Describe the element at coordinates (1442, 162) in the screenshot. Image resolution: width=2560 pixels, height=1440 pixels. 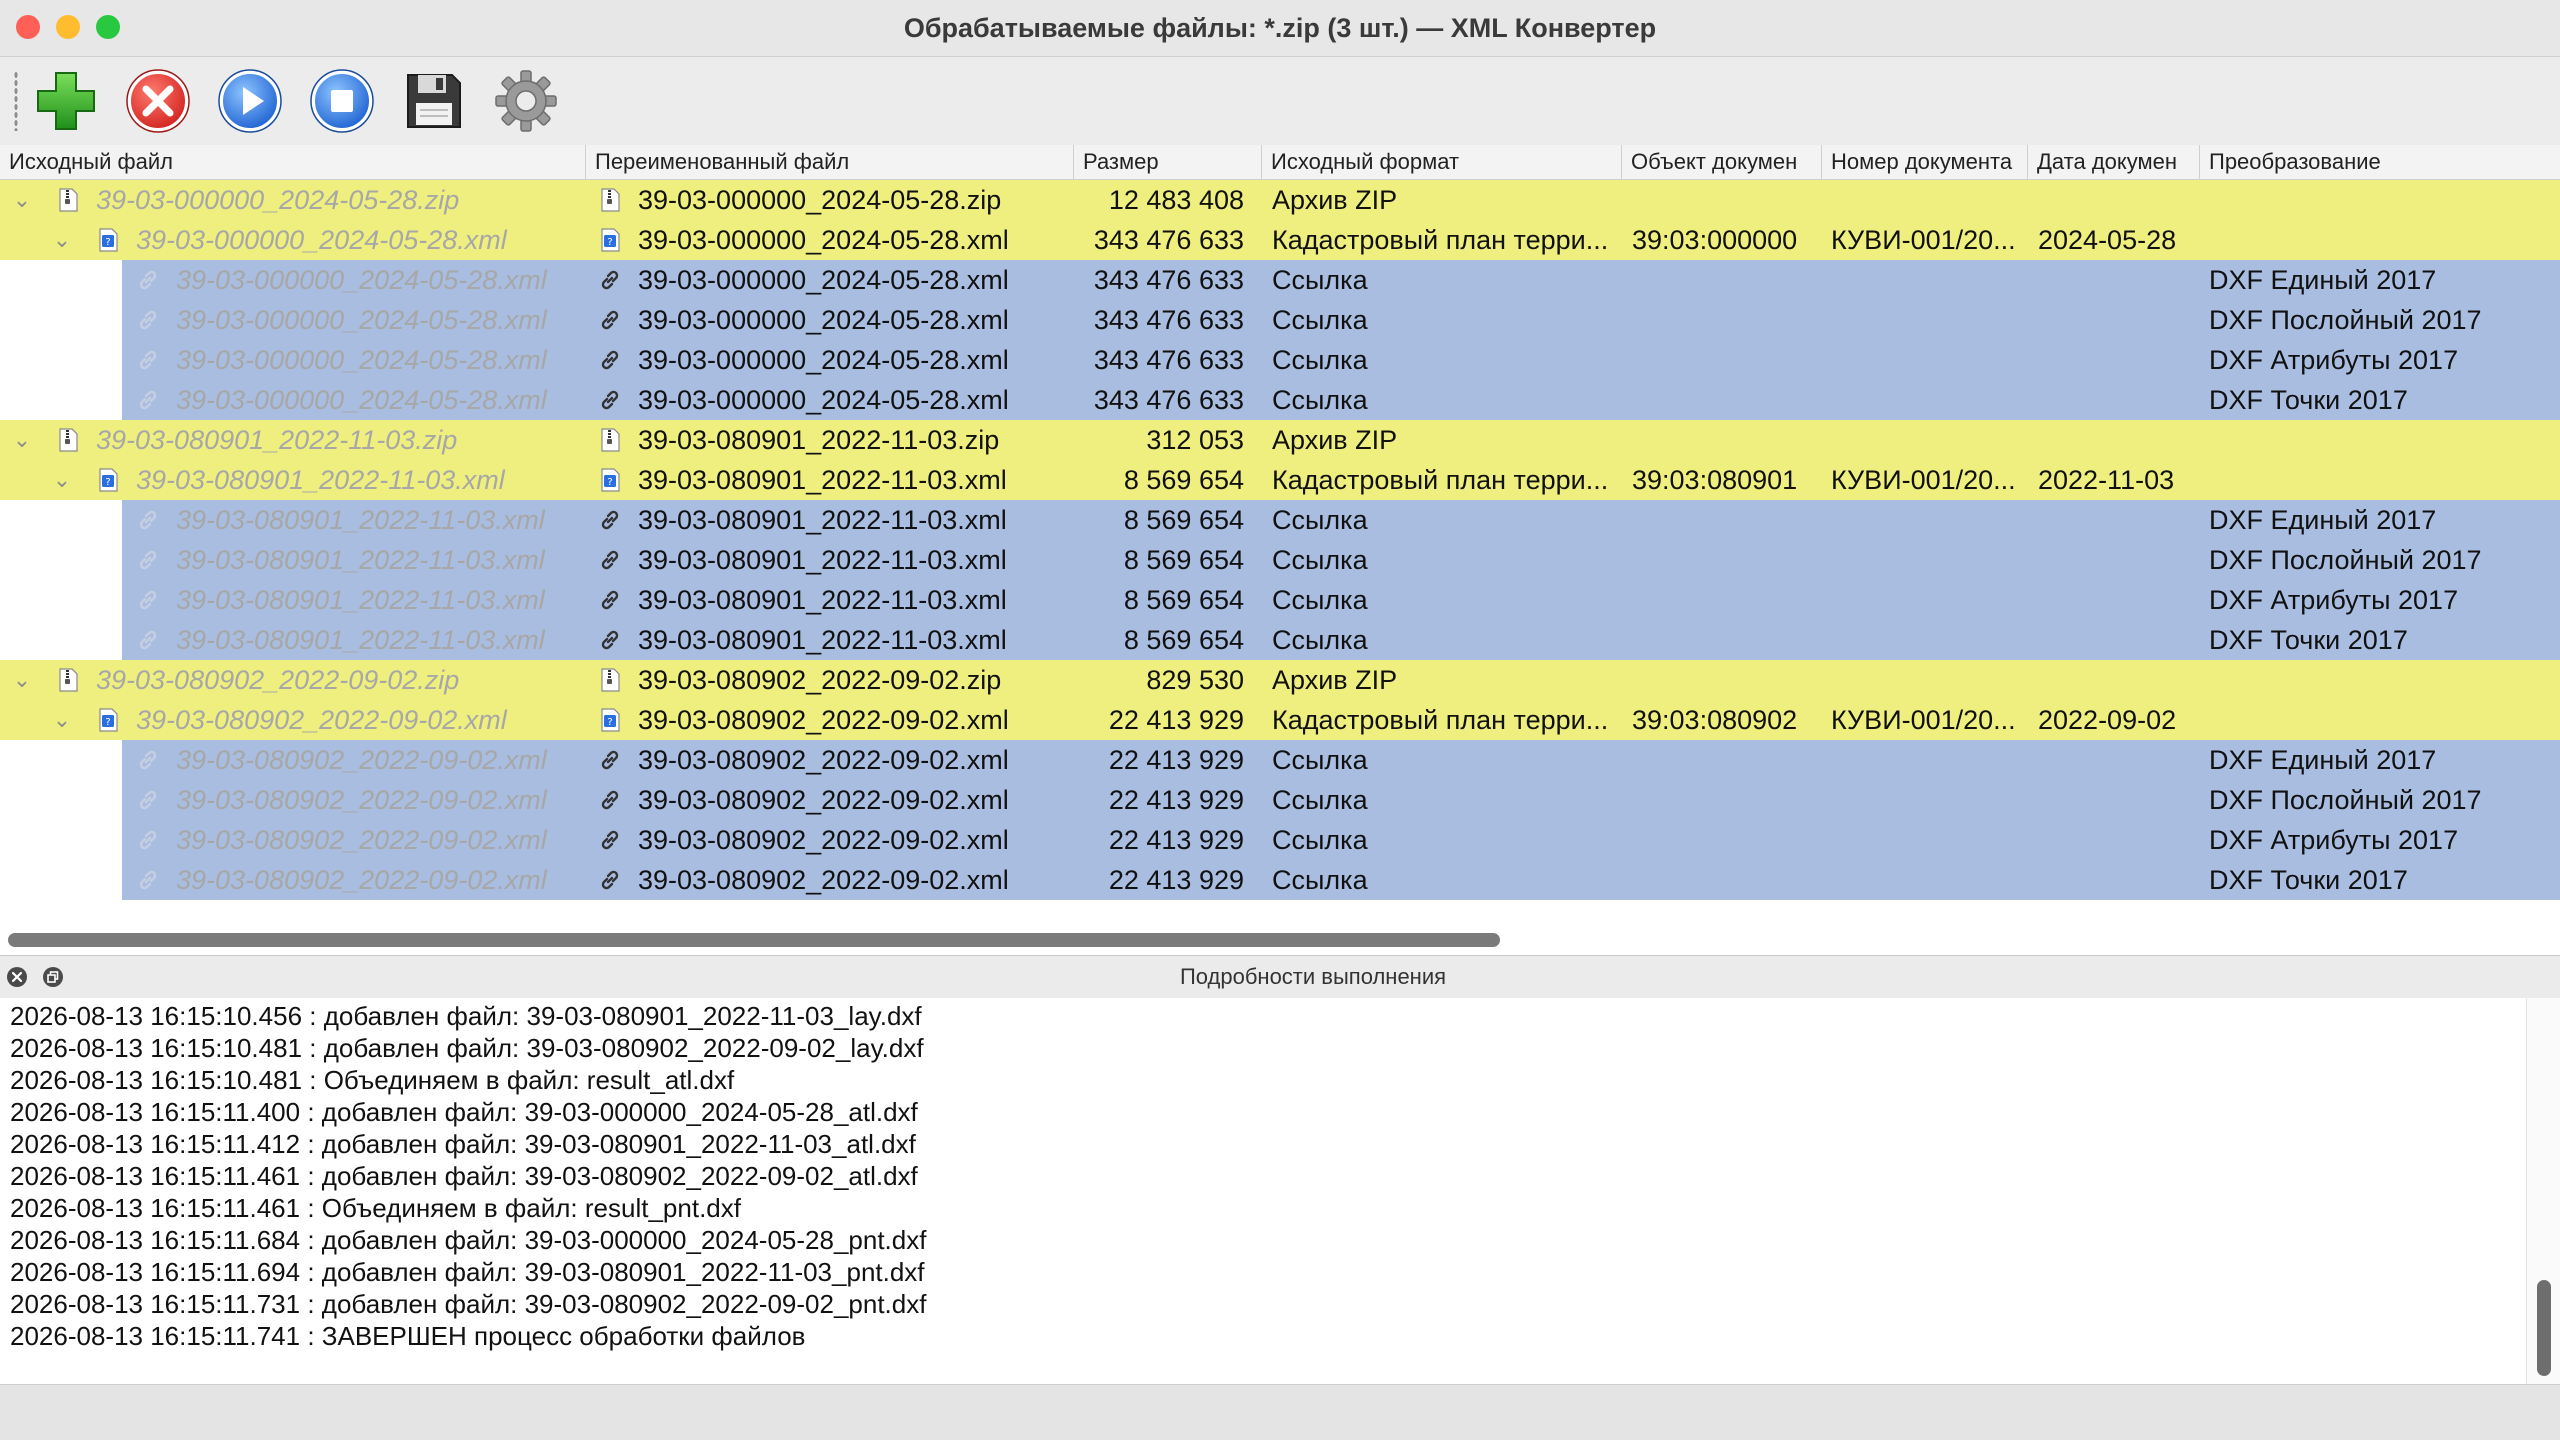
I see `column-header-source-format: Исходный формат` at that location.